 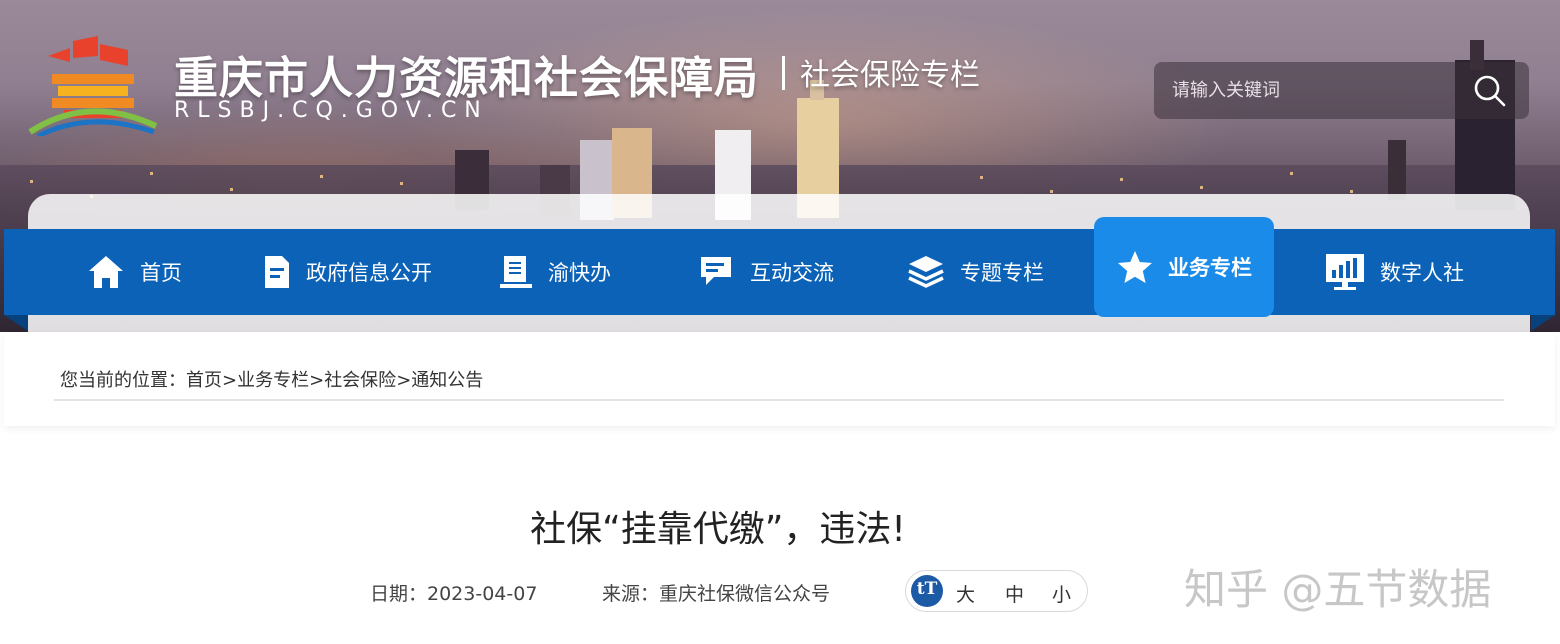 I want to click on site-subtitle: 社会保险专栏, so click(x=890, y=75).